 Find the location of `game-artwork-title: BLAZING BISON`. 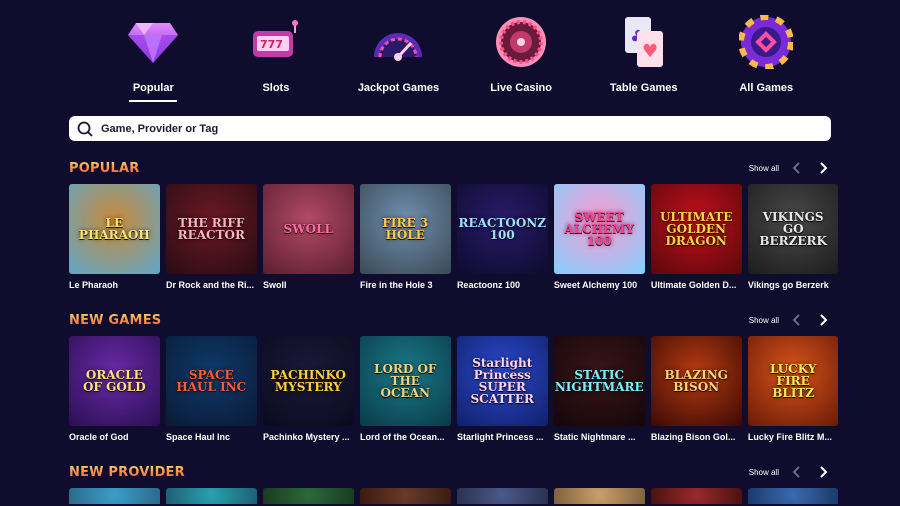

game-artwork-title: BLAZING BISON is located at coordinates (696, 381).